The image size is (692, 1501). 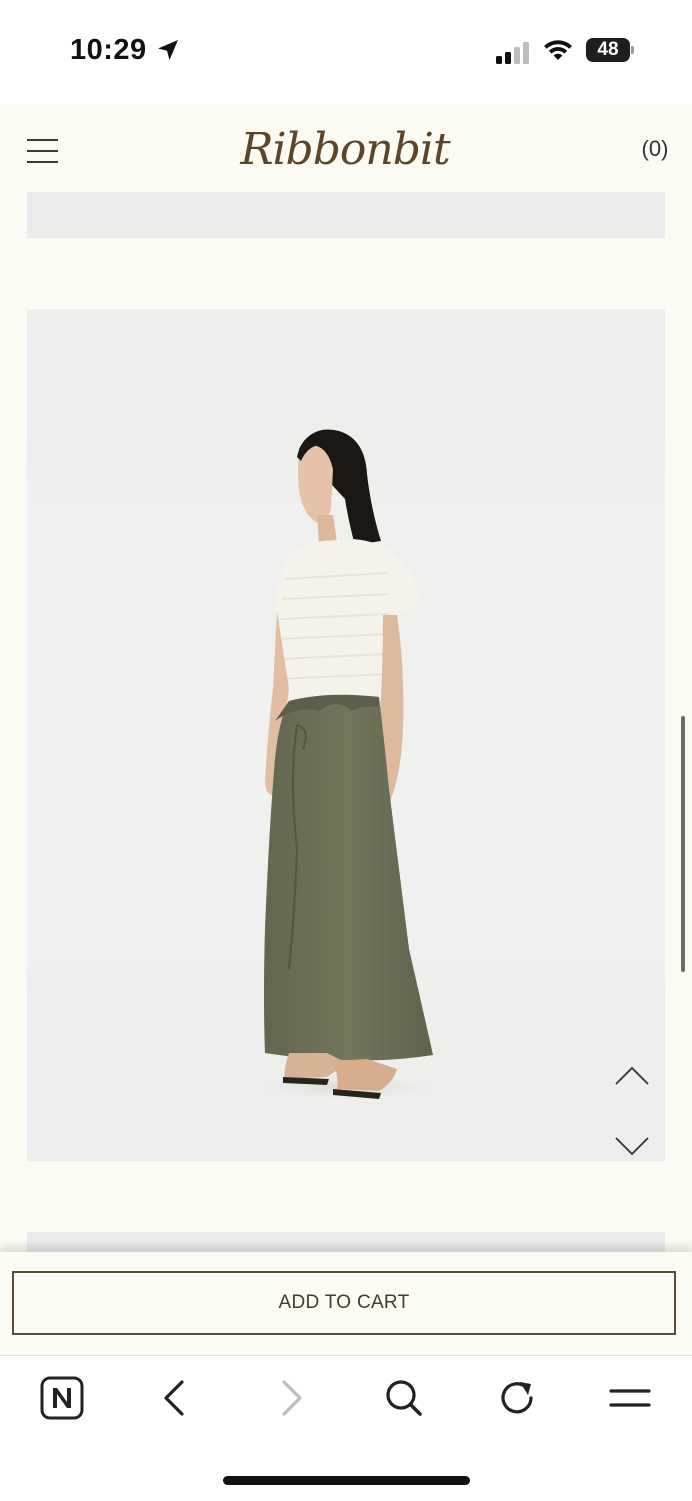 I want to click on cellular-signal-icon, so click(x=512, y=53).